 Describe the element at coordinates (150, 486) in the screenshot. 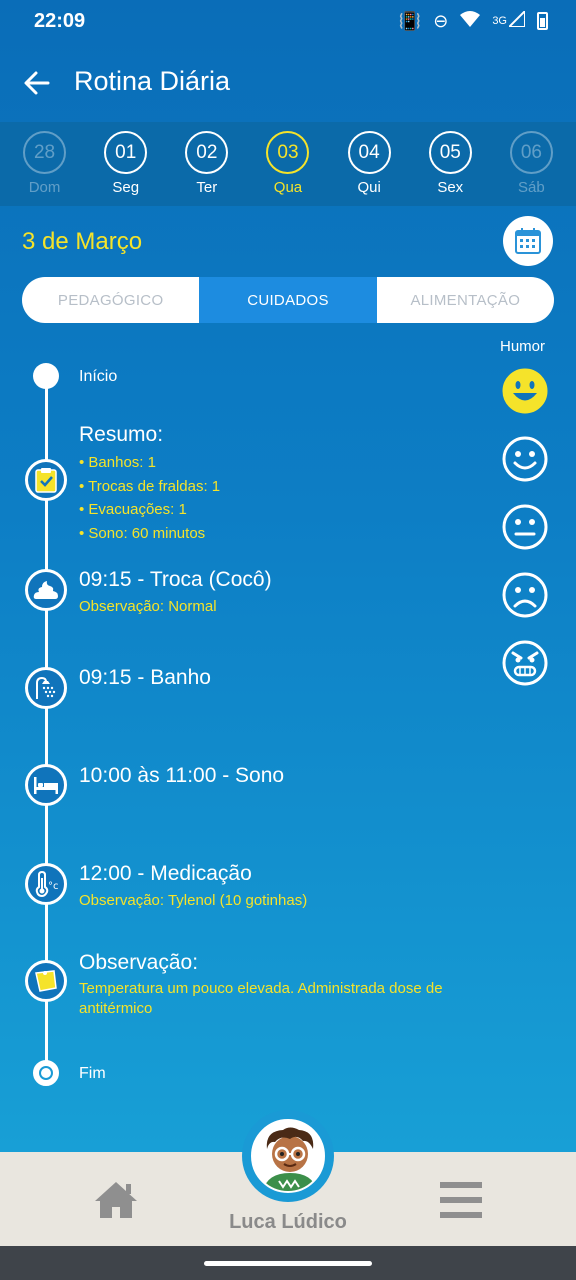

I see `summary-item: • Trocas de fraldas: 1` at that location.